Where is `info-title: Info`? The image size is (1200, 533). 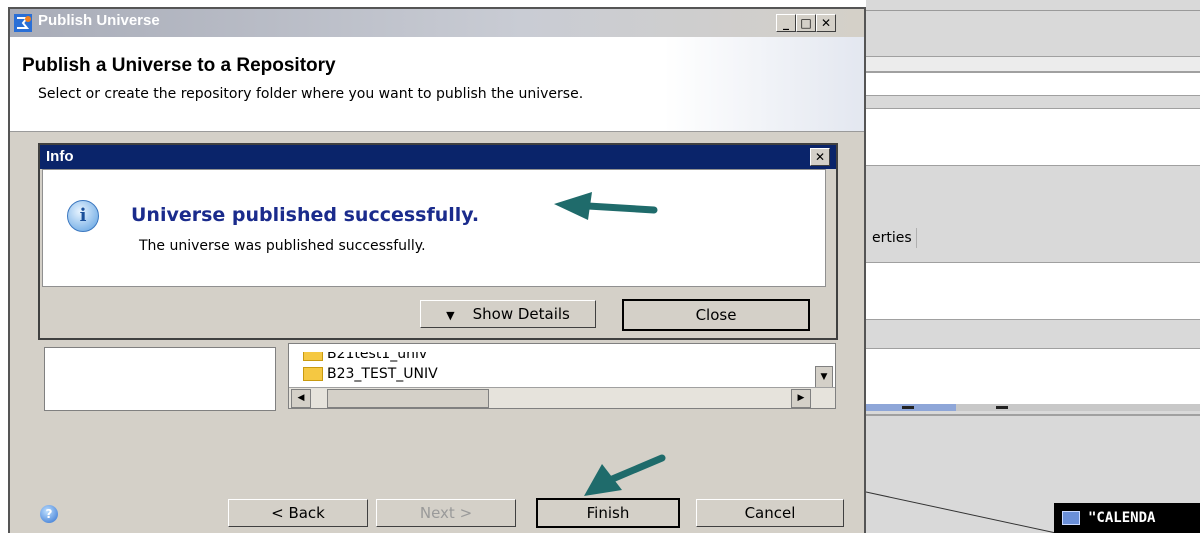 info-title: Info is located at coordinates (60, 156).